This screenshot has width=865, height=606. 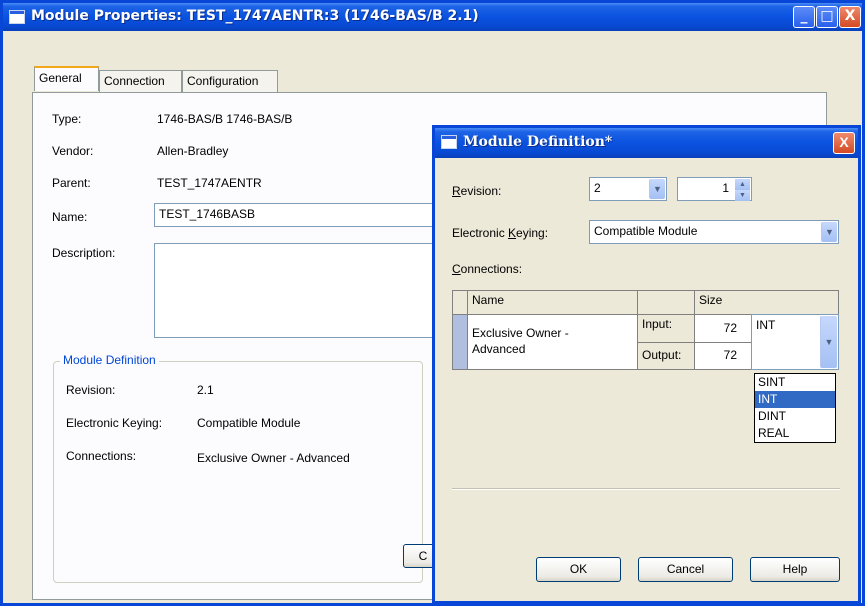 What do you see at coordinates (449, 142) in the screenshot?
I see `dialog-window-icon` at bounding box center [449, 142].